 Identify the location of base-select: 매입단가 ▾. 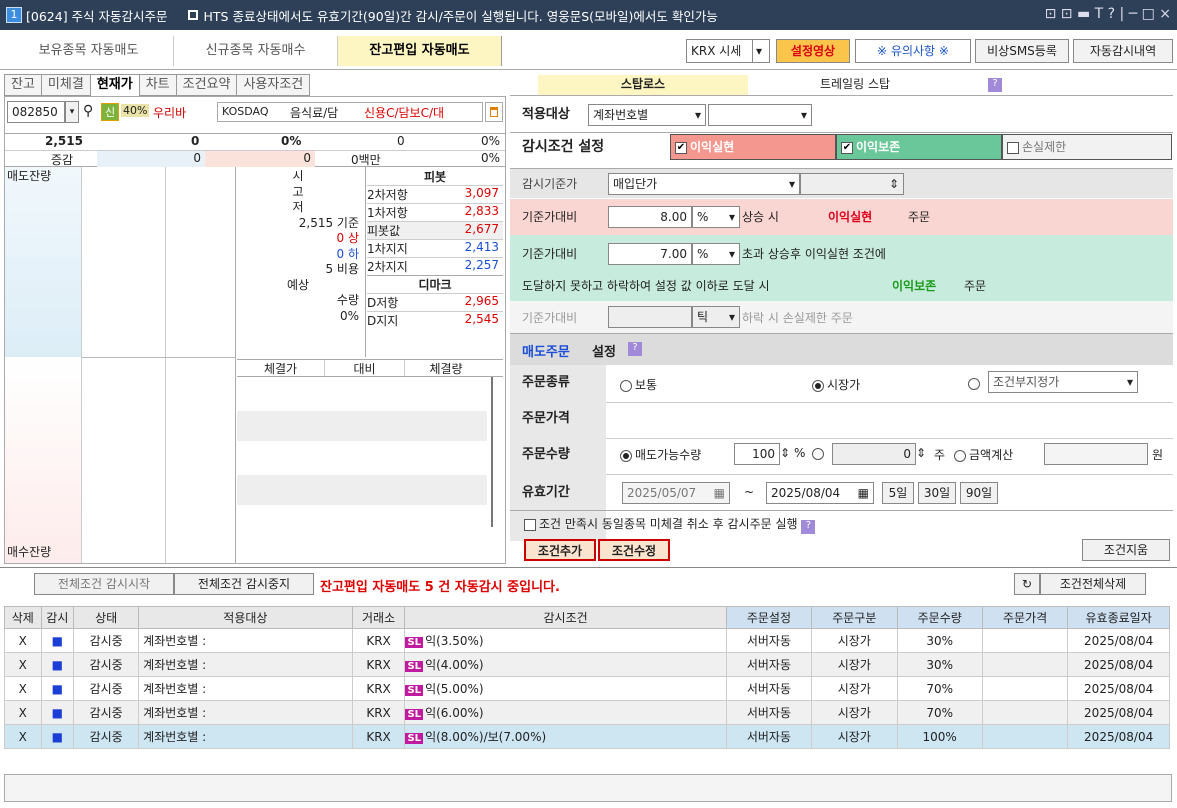
(704, 184).